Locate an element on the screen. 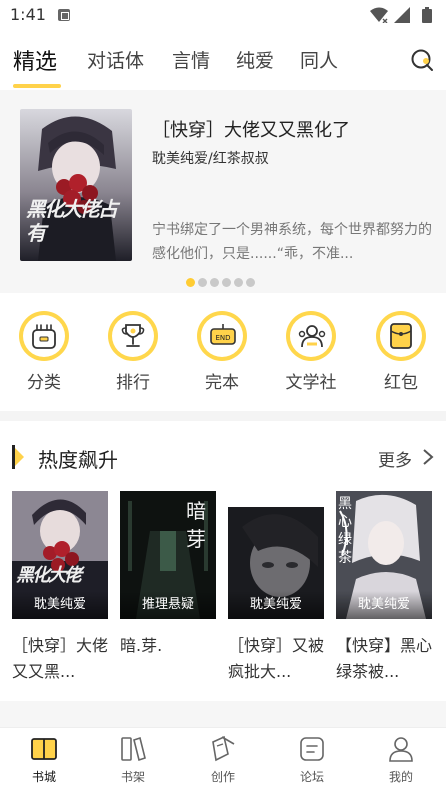  nav-bookshelf: 书架 is located at coordinates (133, 759).